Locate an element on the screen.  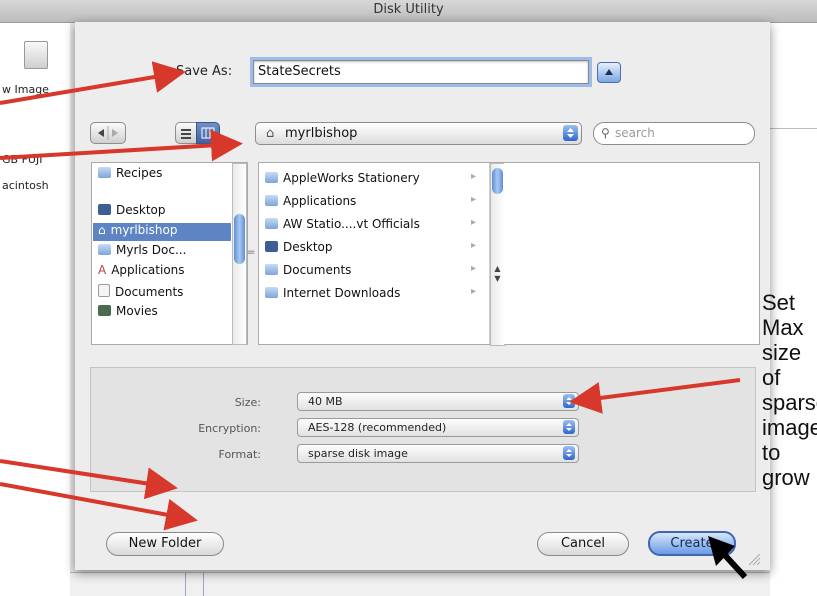
arrow-to-size is located at coordinates (655, 396).